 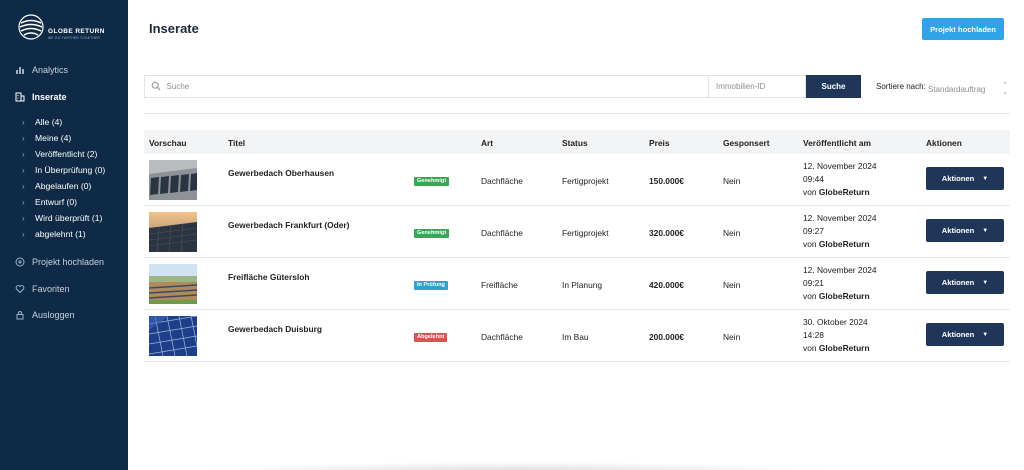 What do you see at coordinates (575, 337) in the screenshot?
I see `listing-status: Im Bau` at bounding box center [575, 337].